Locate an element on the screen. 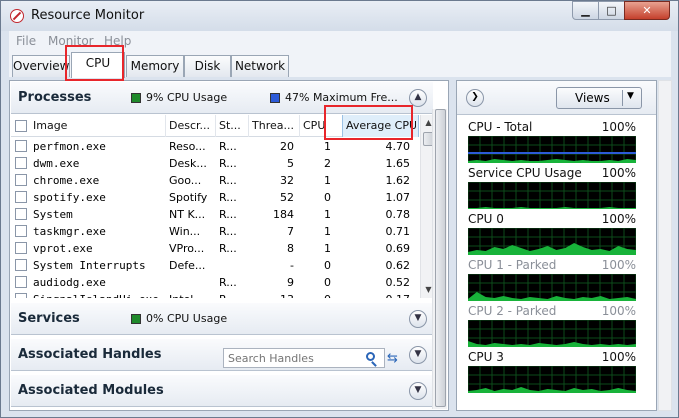 This screenshot has height=418, width=679. pane-scrollbar is located at coordinates (439, 259).